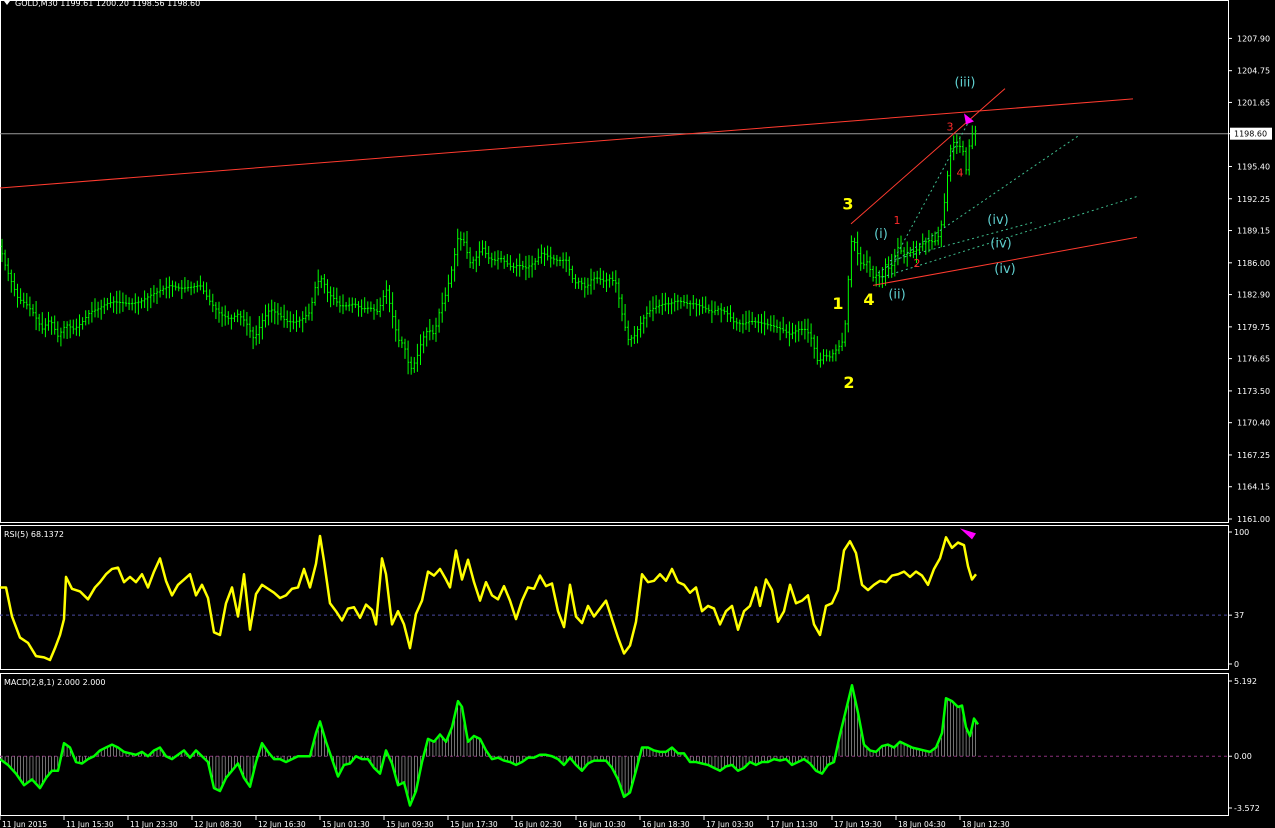 Image resolution: width=1275 pixels, height=828 pixels. What do you see at coordinates (54, 682) in the screenshot?
I see `macd-title: MACD(2,8,1) 2.000 2.000` at bounding box center [54, 682].